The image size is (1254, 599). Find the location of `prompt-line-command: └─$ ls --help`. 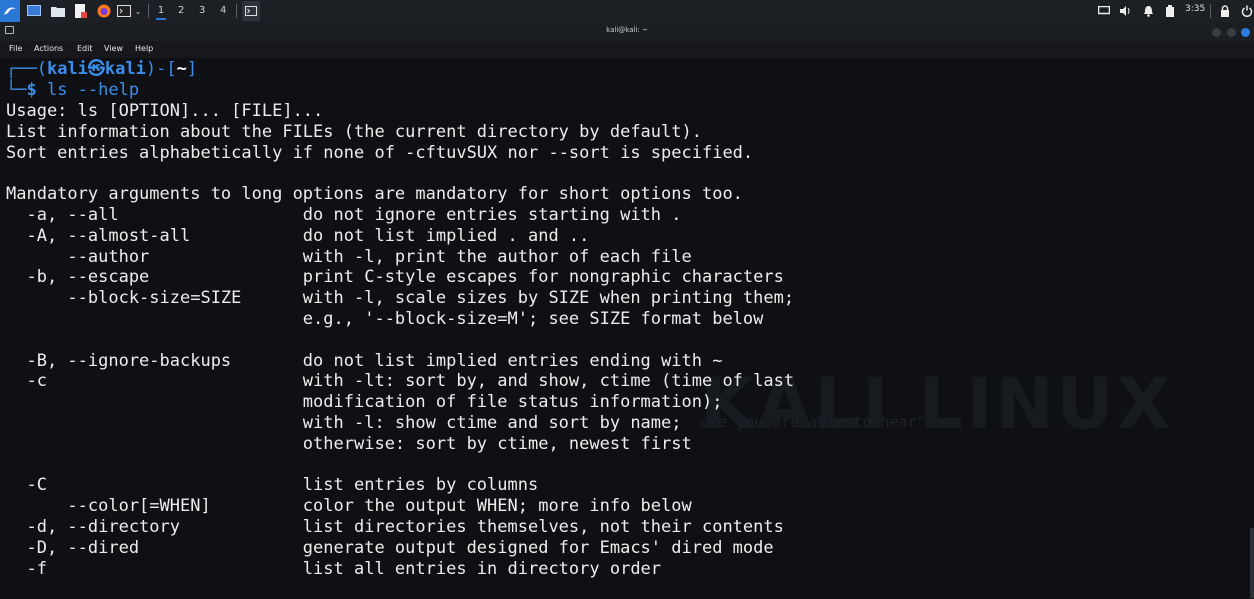

prompt-line-command: └─$ ls --help is located at coordinates (72, 90).